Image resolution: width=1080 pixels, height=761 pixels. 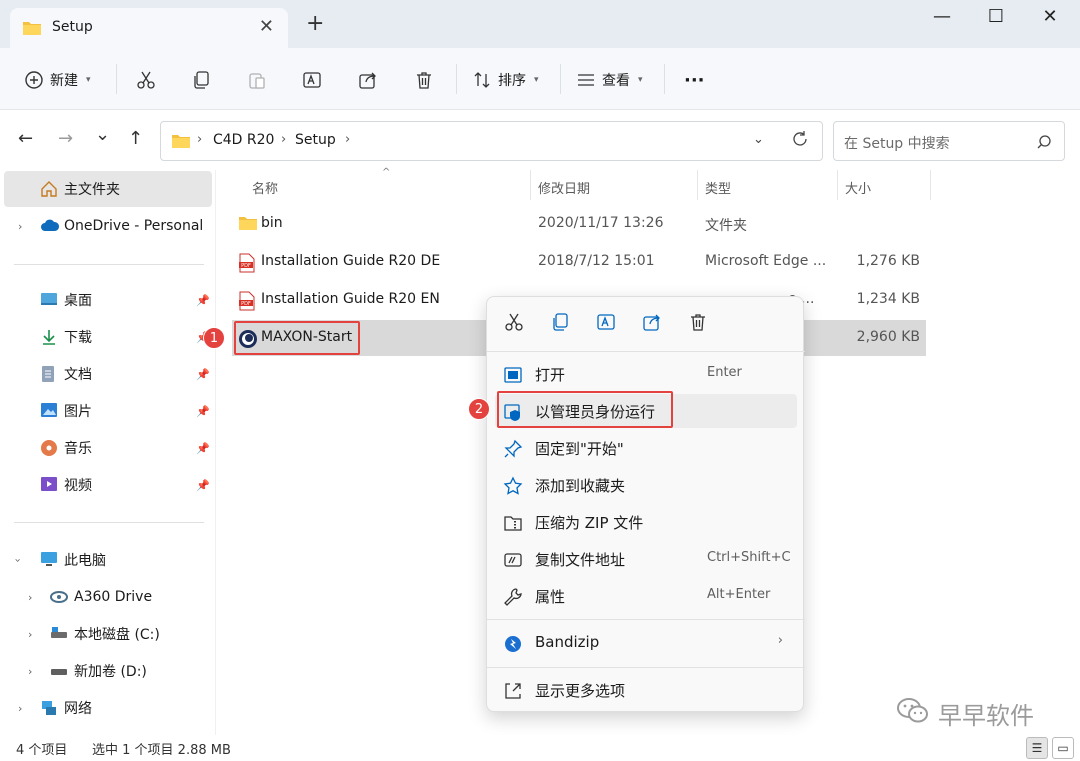 What do you see at coordinates (1037, 748) in the screenshot?
I see `details-view-button: ☰` at bounding box center [1037, 748].